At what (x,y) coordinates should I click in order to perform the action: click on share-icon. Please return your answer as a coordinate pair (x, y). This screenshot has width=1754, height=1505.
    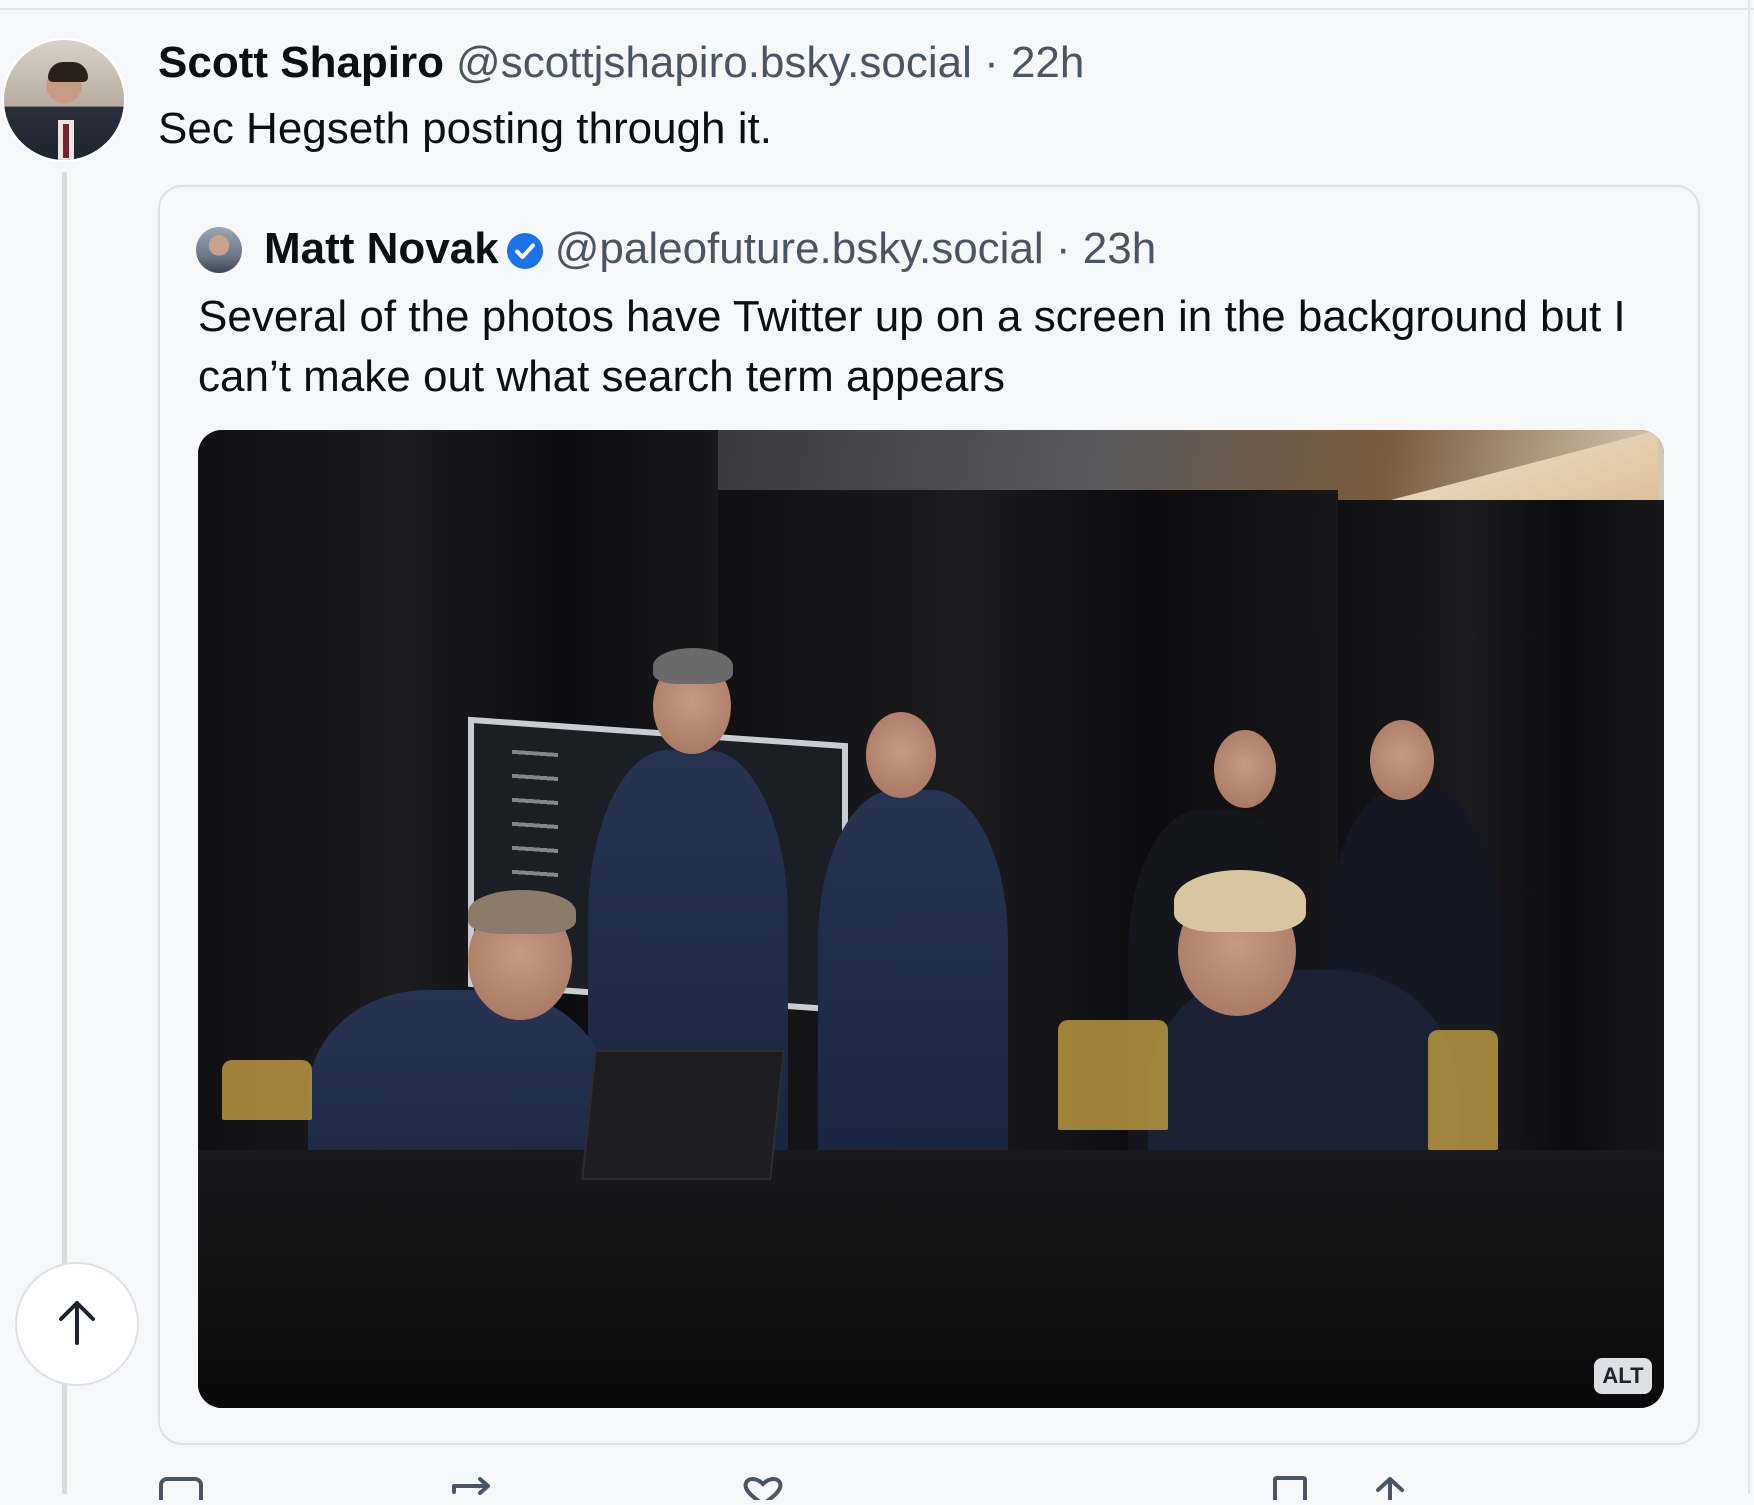
    Looking at the image, I should click on (1390, 1490).